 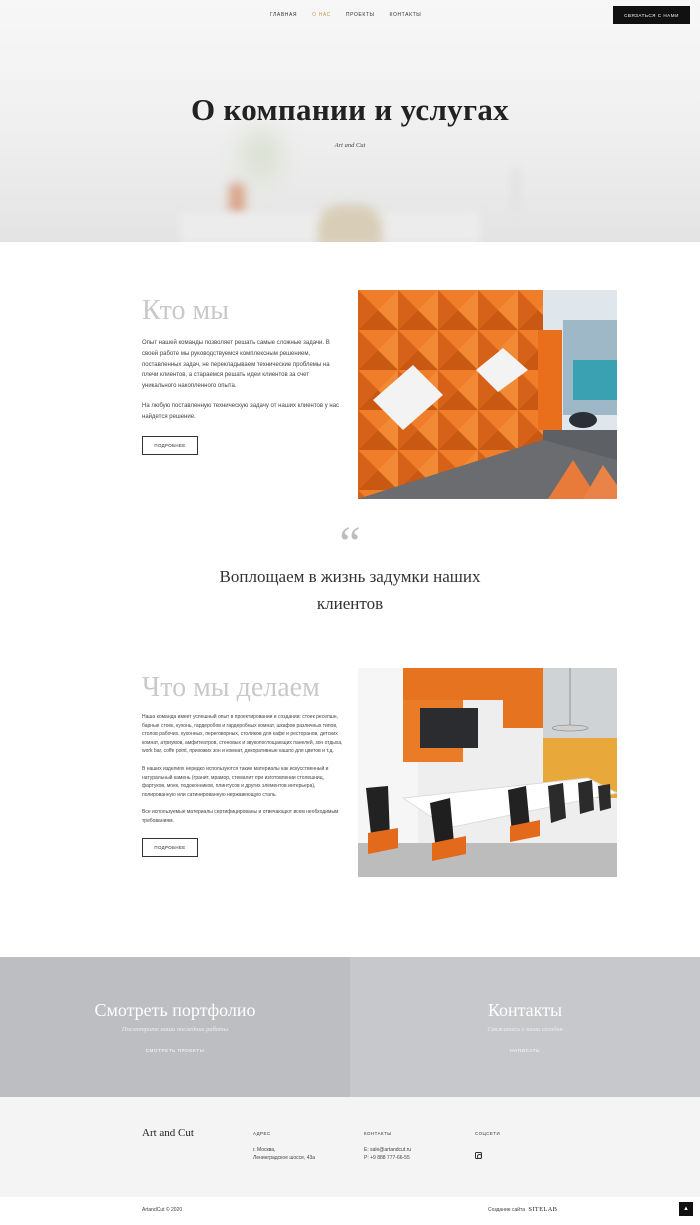 What do you see at coordinates (378, 1133) in the screenshot?
I see `footer-contacts-heading: КОНТАКТЫ` at bounding box center [378, 1133].